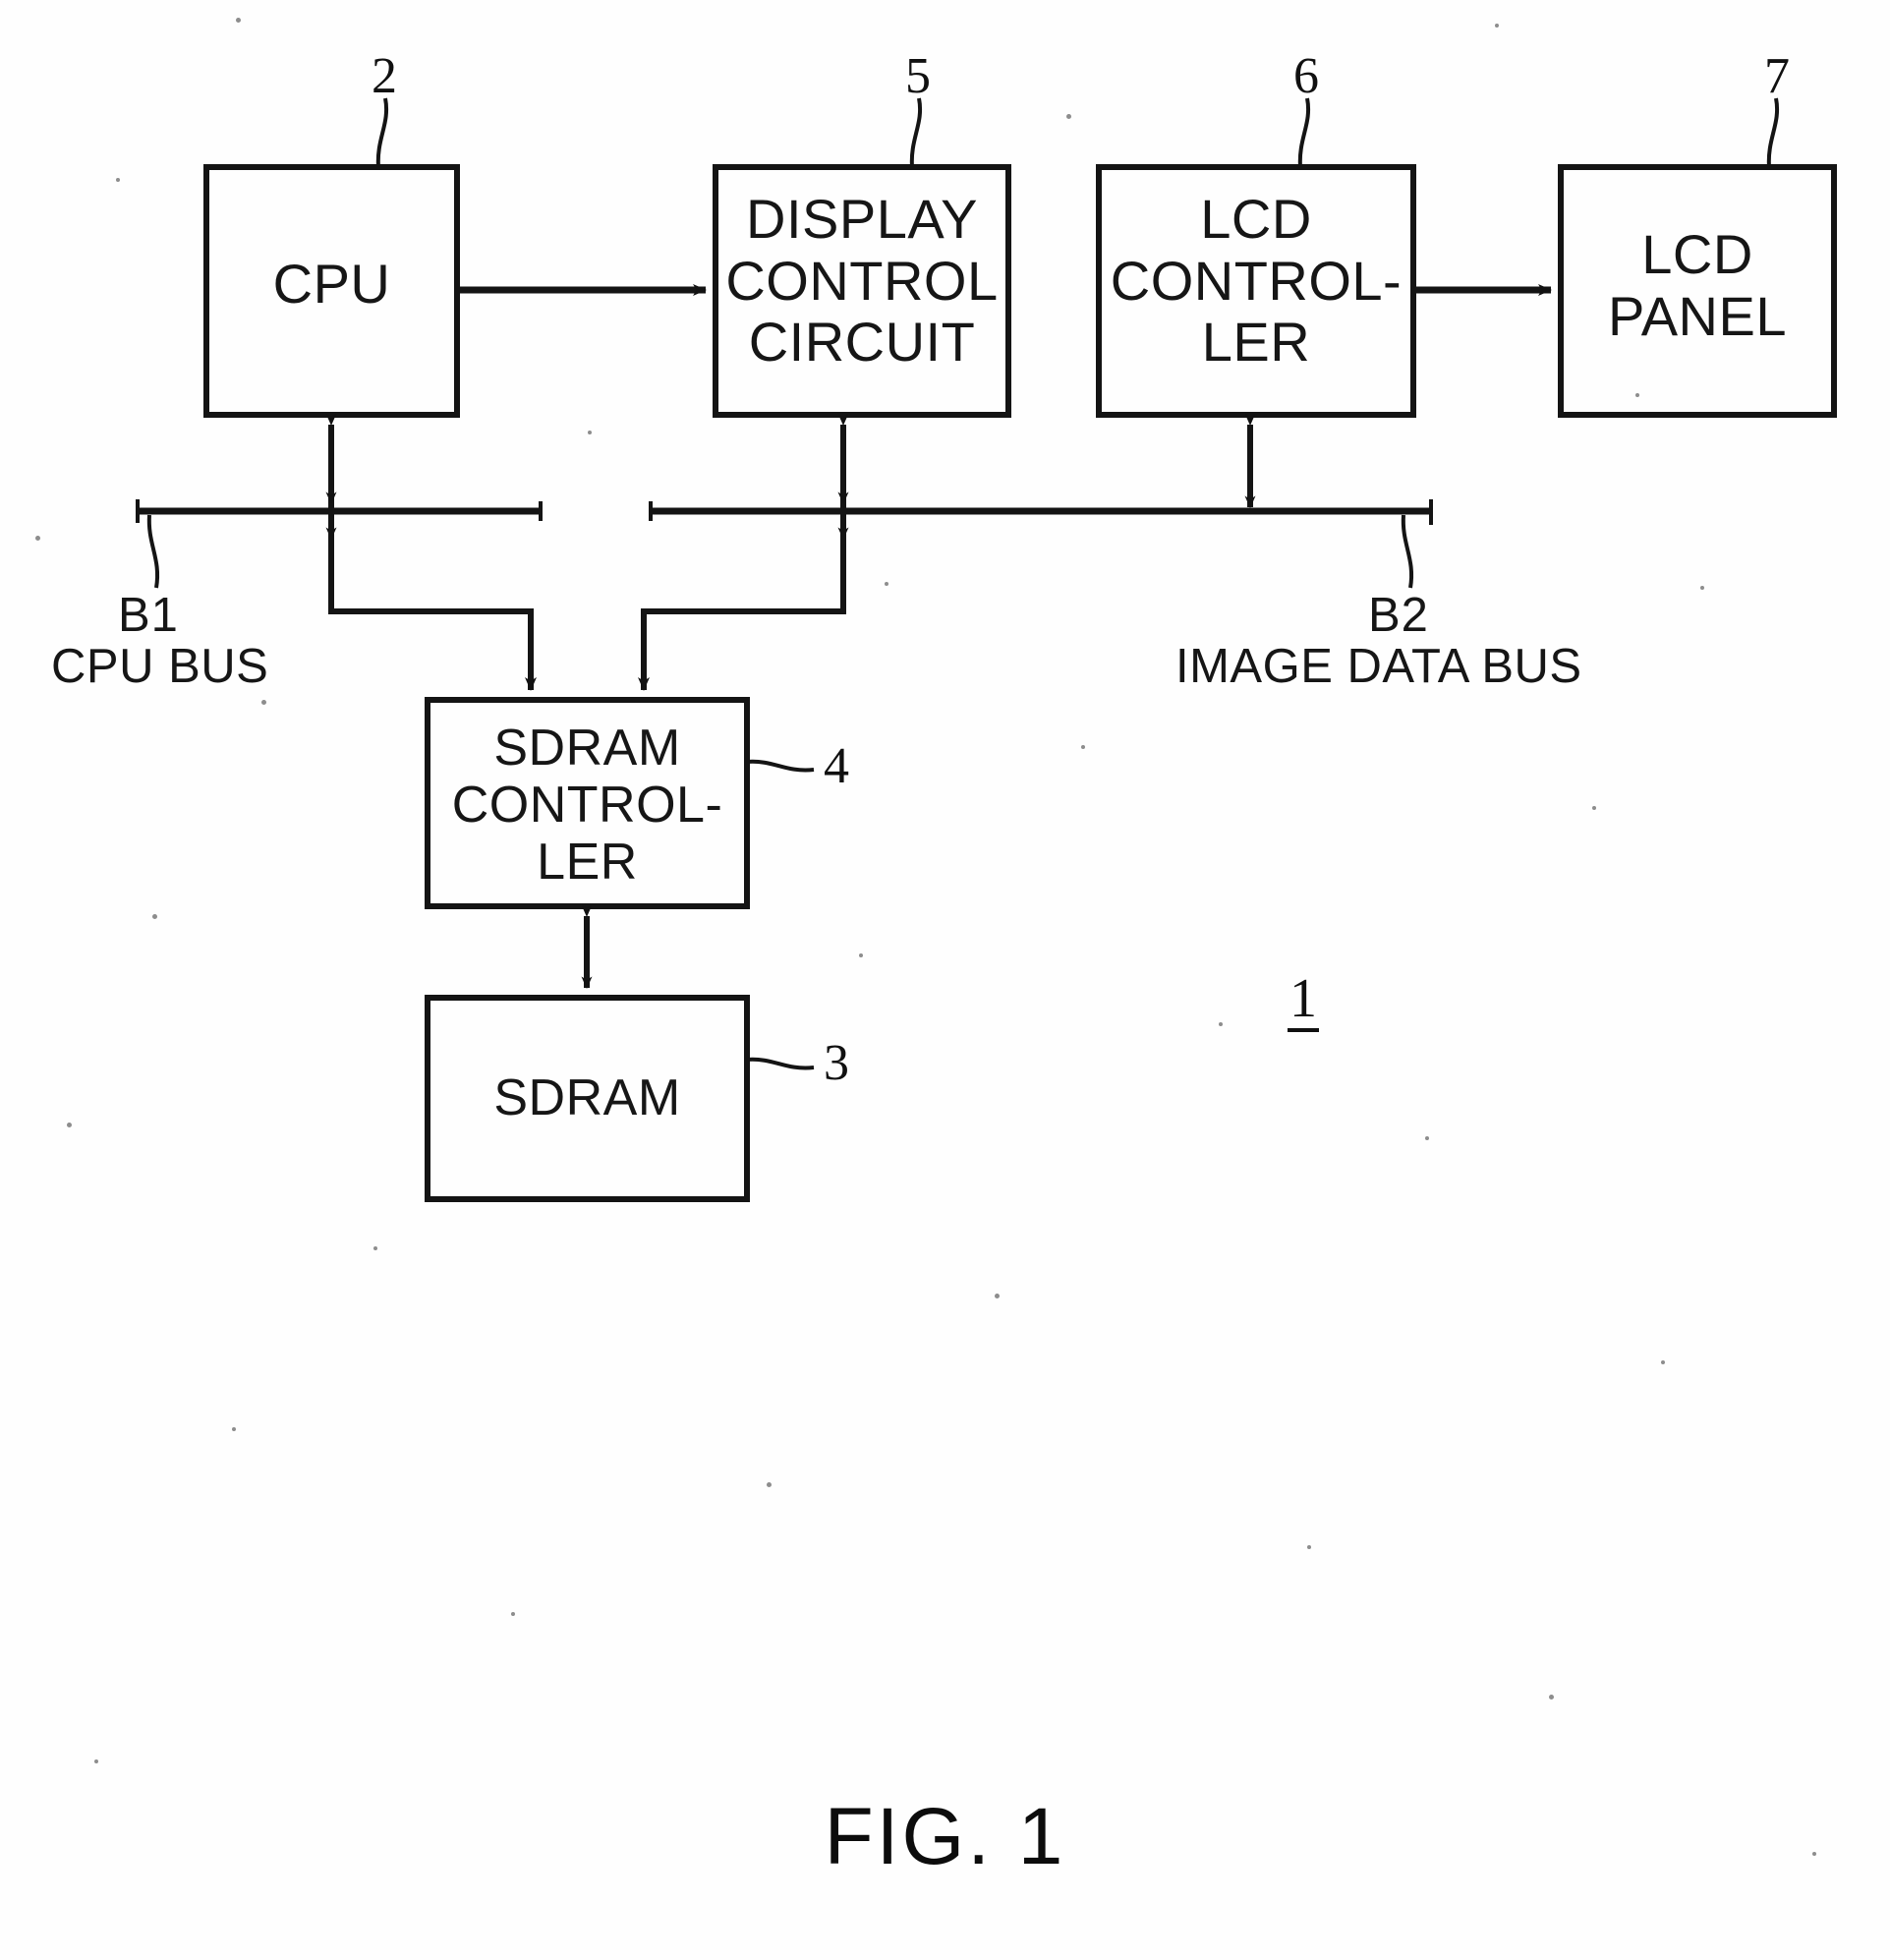 Image resolution: width=1890 pixels, height=1960 pixels. What do you see at coordinates (1378, 667) in the screenshot?
I see `bus-b2-description: IMAGE DATA BUS` at bounding box center [1378, 667].